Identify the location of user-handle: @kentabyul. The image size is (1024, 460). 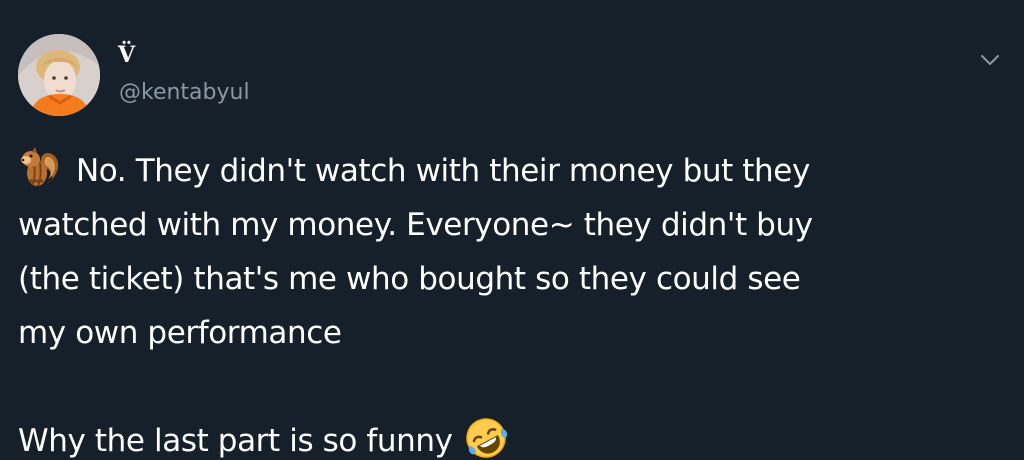
(184, 93).